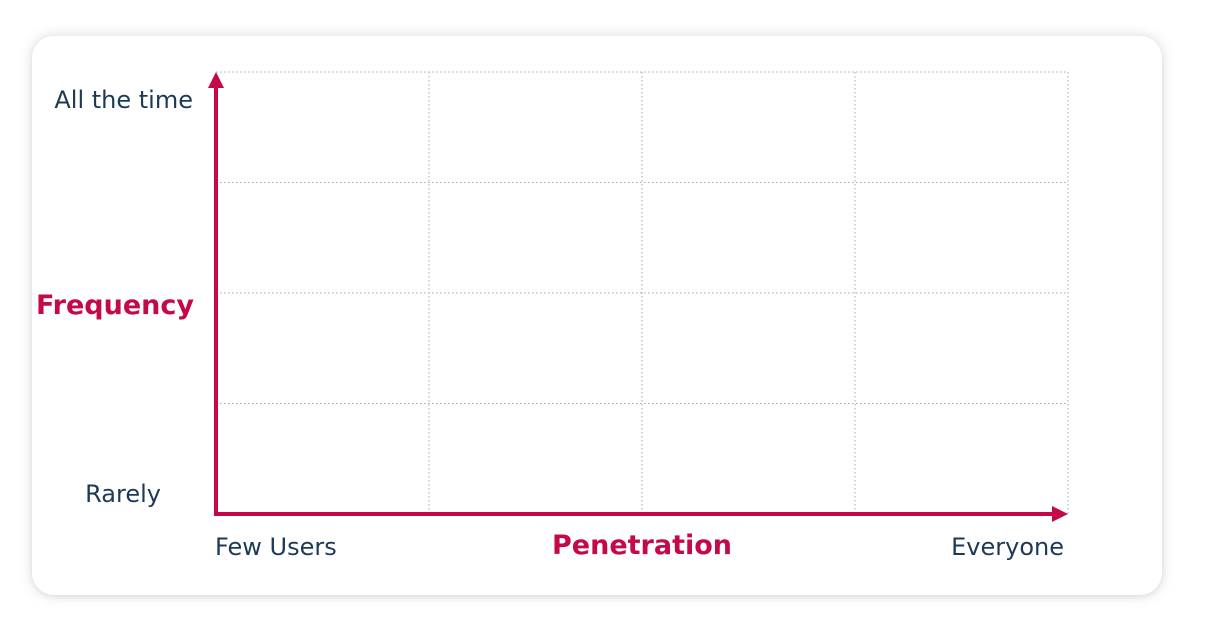 This screenshot has height=620, width=1207. What do you see at coordinates (114, 305) in the screenshot?
I see `y-axis-title: Frequency` at bounding box center [114, 305].